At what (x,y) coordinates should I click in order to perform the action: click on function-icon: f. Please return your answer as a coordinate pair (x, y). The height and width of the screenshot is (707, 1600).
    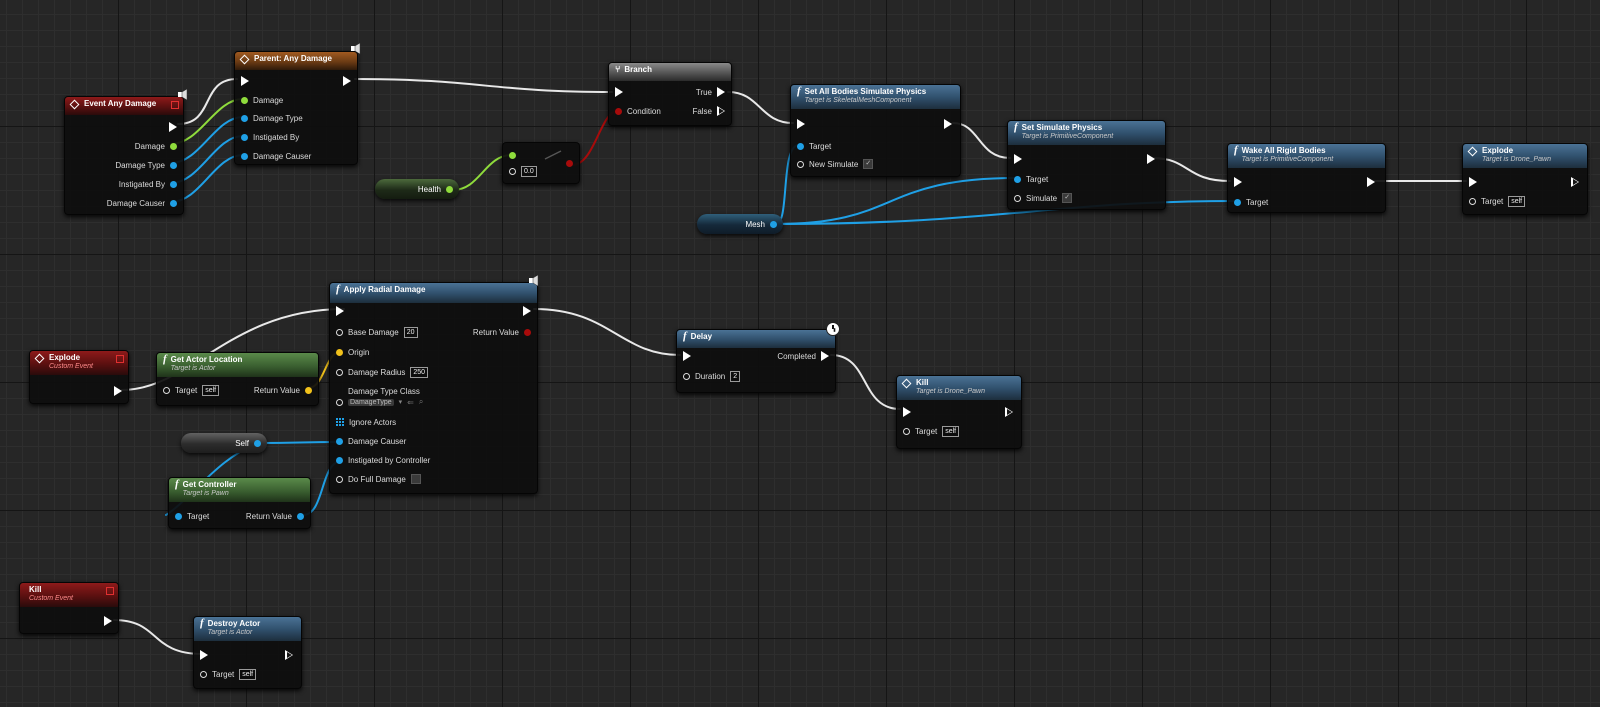
    Looking at the image, I should click on (165, 359).